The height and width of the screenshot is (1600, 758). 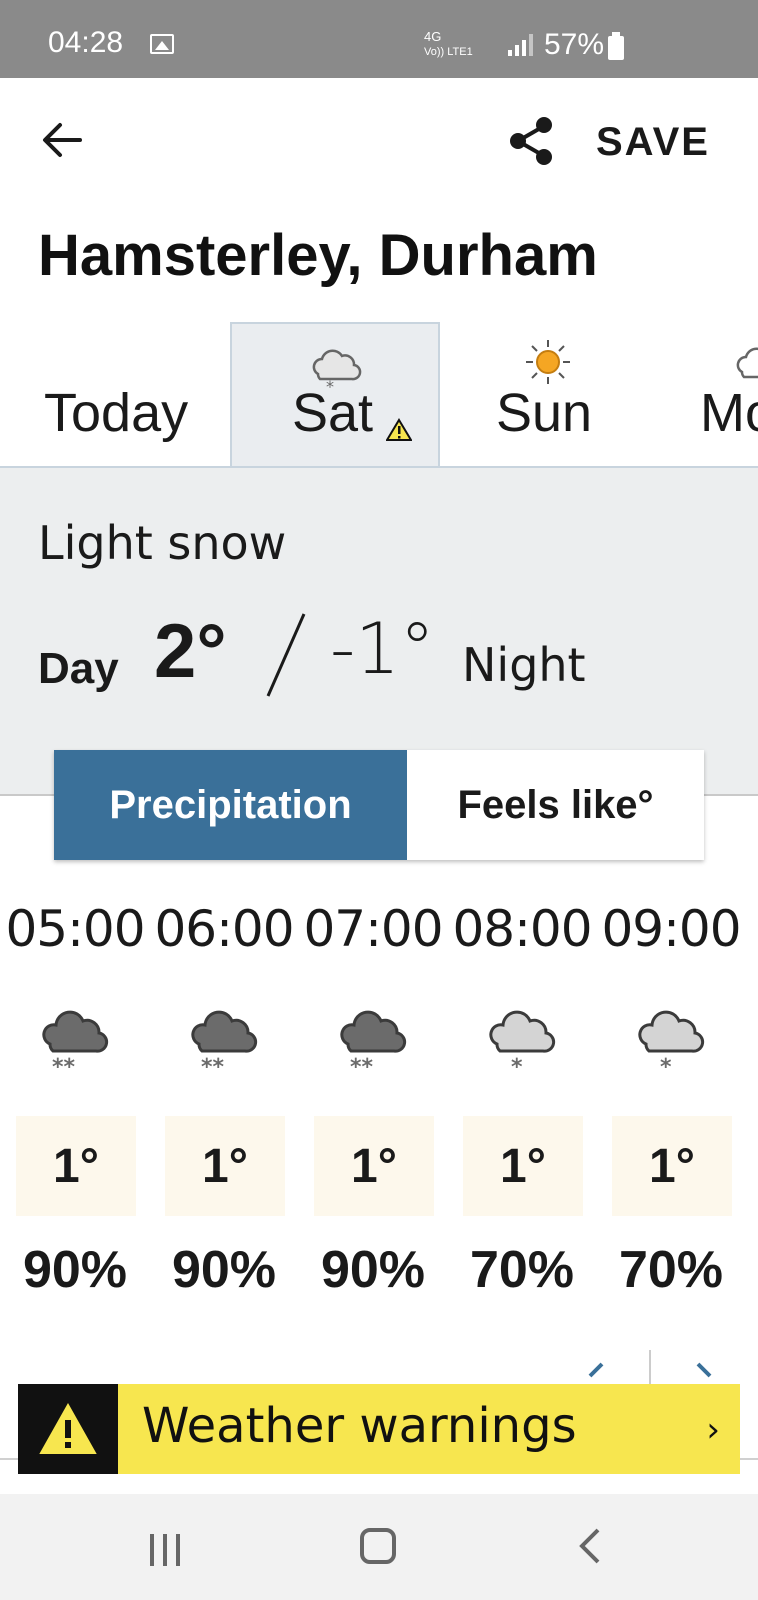 I want to click on divider-slash, so click(x=286, y=655).